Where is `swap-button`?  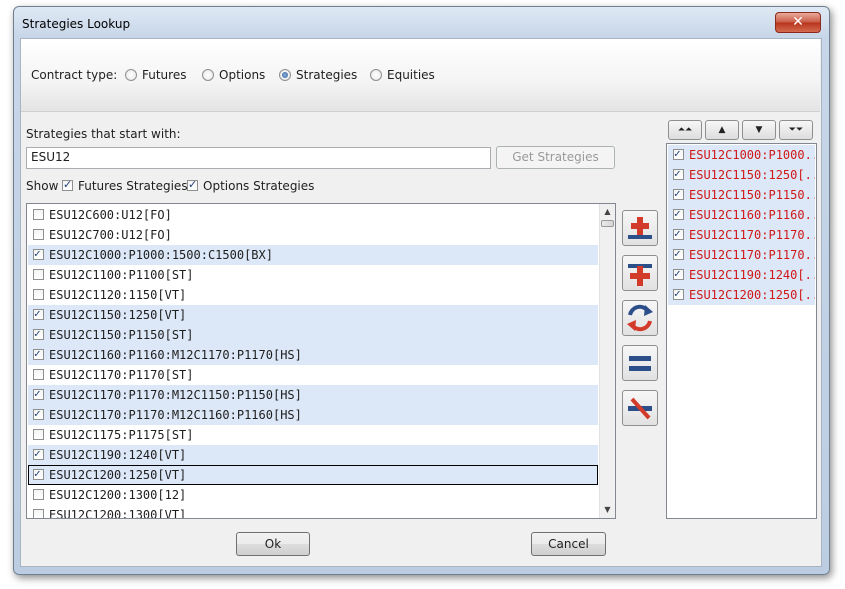
swap-button is located at coordinates (640, 318).